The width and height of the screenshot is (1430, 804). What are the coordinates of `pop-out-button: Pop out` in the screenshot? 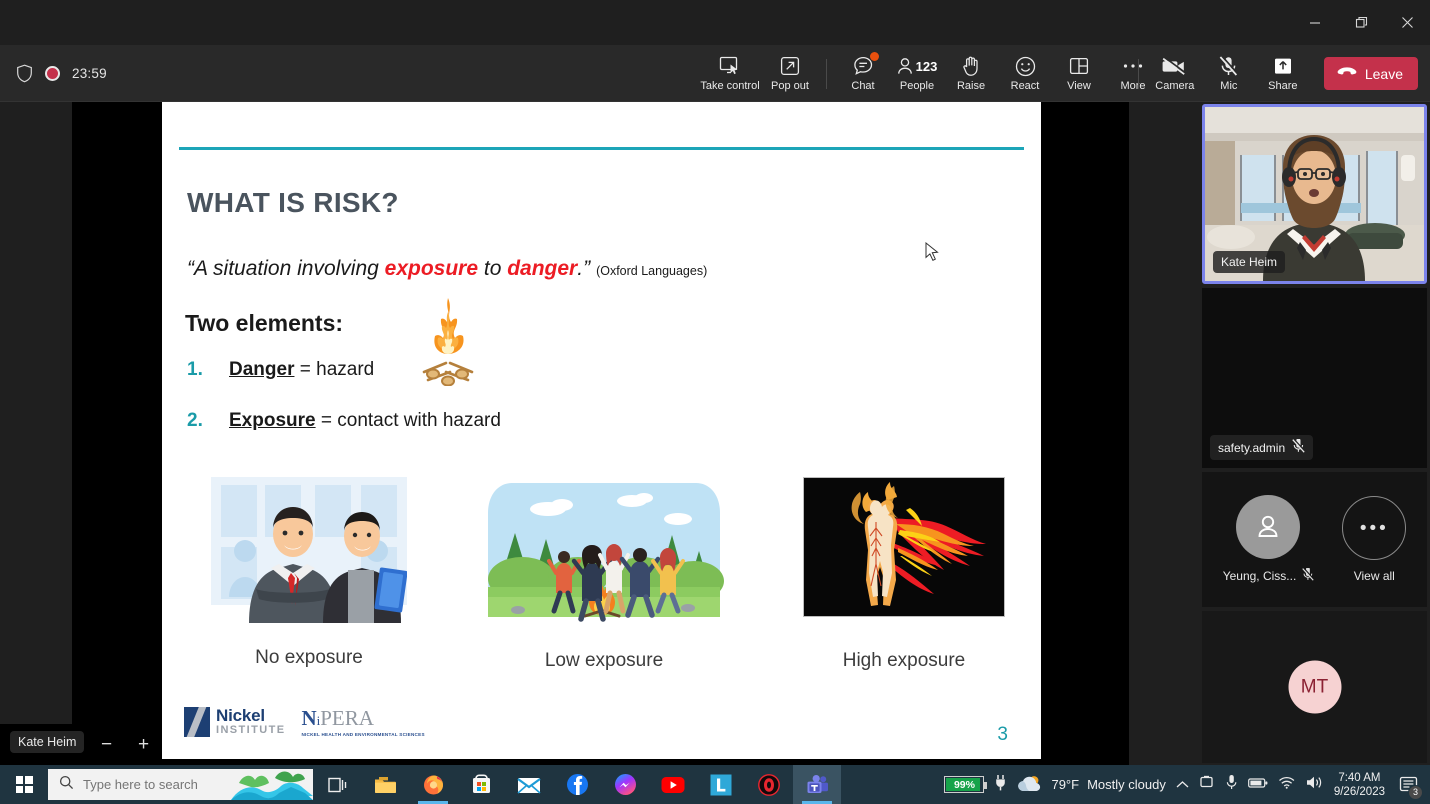 It's located at (790, 73).